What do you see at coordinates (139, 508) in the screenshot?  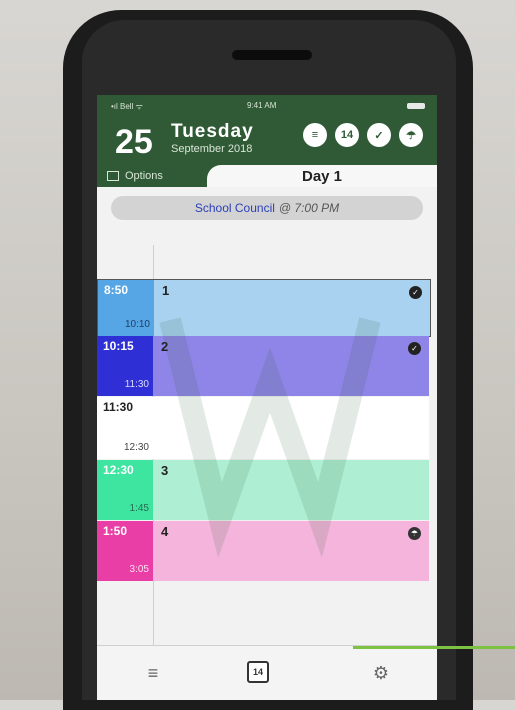 I see `end-time: 1:45` at bounding box center [139, 508].